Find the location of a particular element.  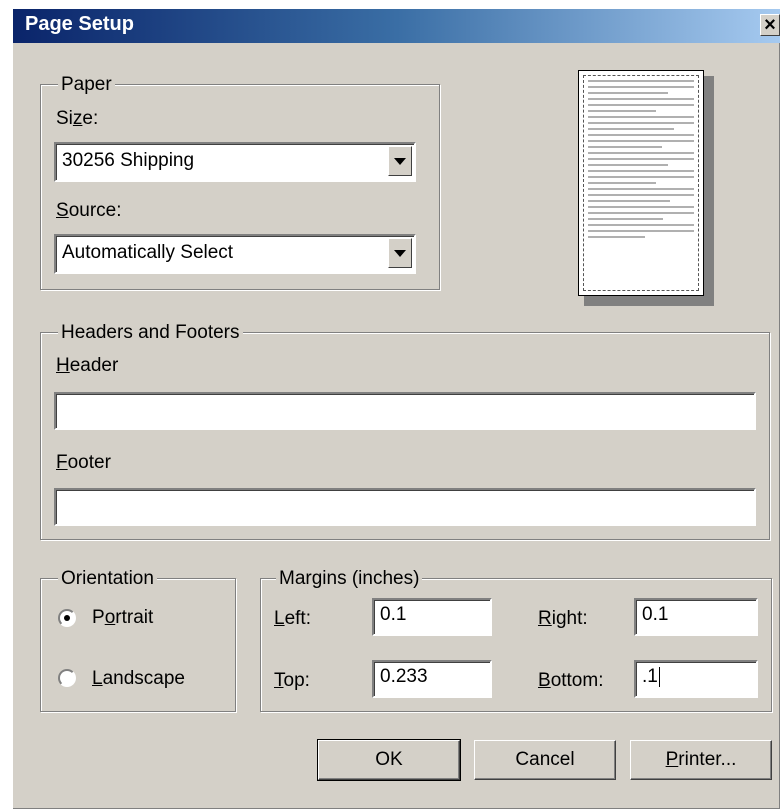

orientation-group-label: Orientation is located at coordinates (107, 579).